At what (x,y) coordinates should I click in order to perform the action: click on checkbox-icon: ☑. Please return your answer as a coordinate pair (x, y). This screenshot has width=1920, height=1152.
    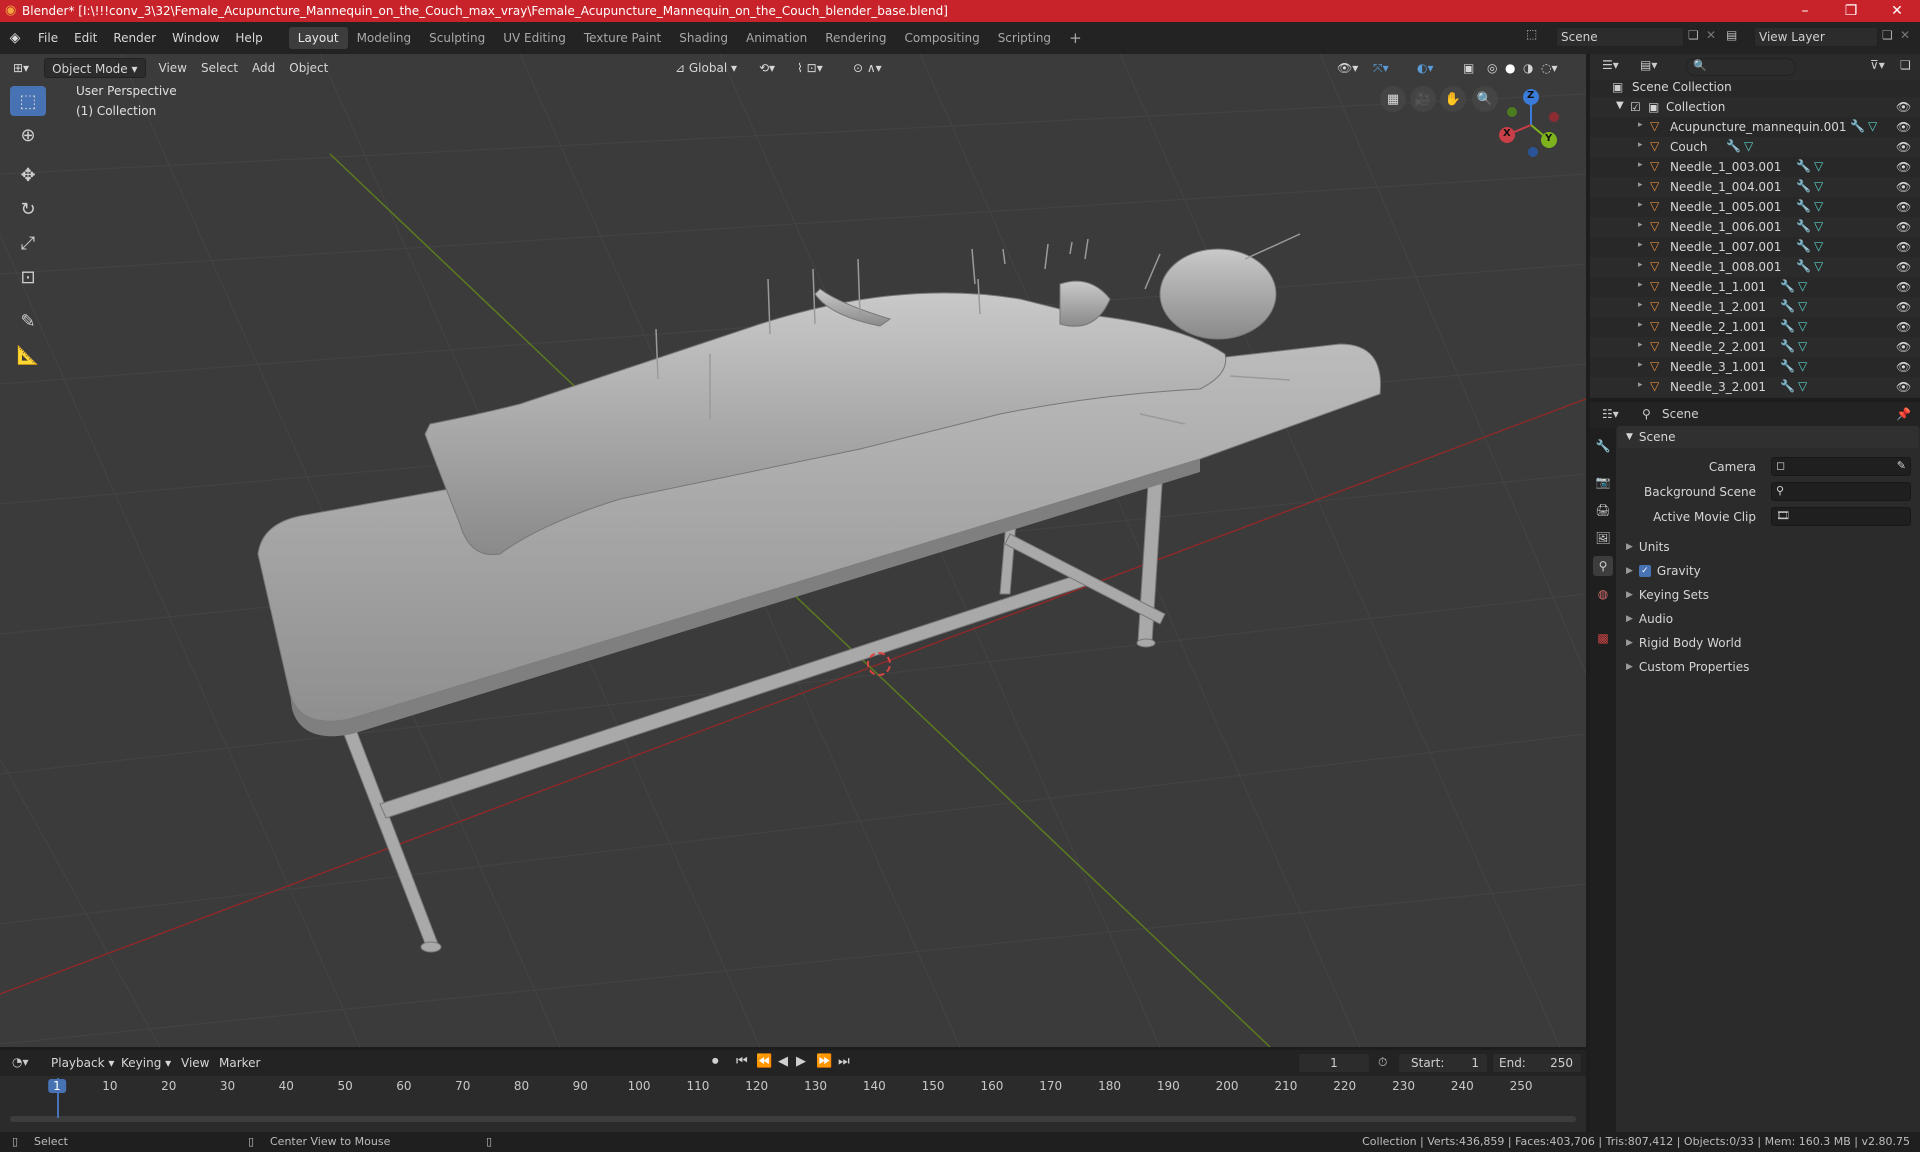
    Looking at the image, I should click on (1635, 107).